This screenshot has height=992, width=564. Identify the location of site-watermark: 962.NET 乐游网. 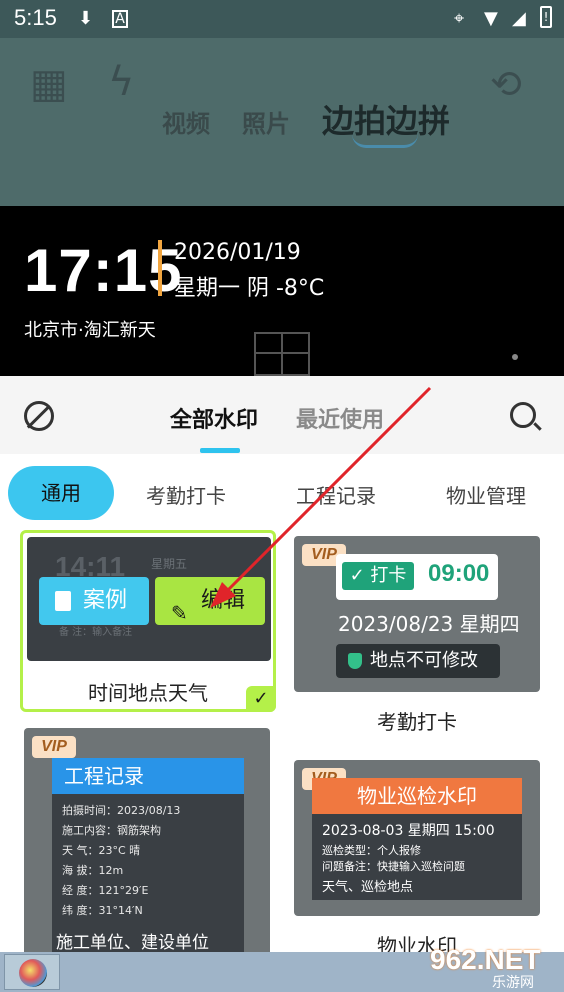
(495, 967).